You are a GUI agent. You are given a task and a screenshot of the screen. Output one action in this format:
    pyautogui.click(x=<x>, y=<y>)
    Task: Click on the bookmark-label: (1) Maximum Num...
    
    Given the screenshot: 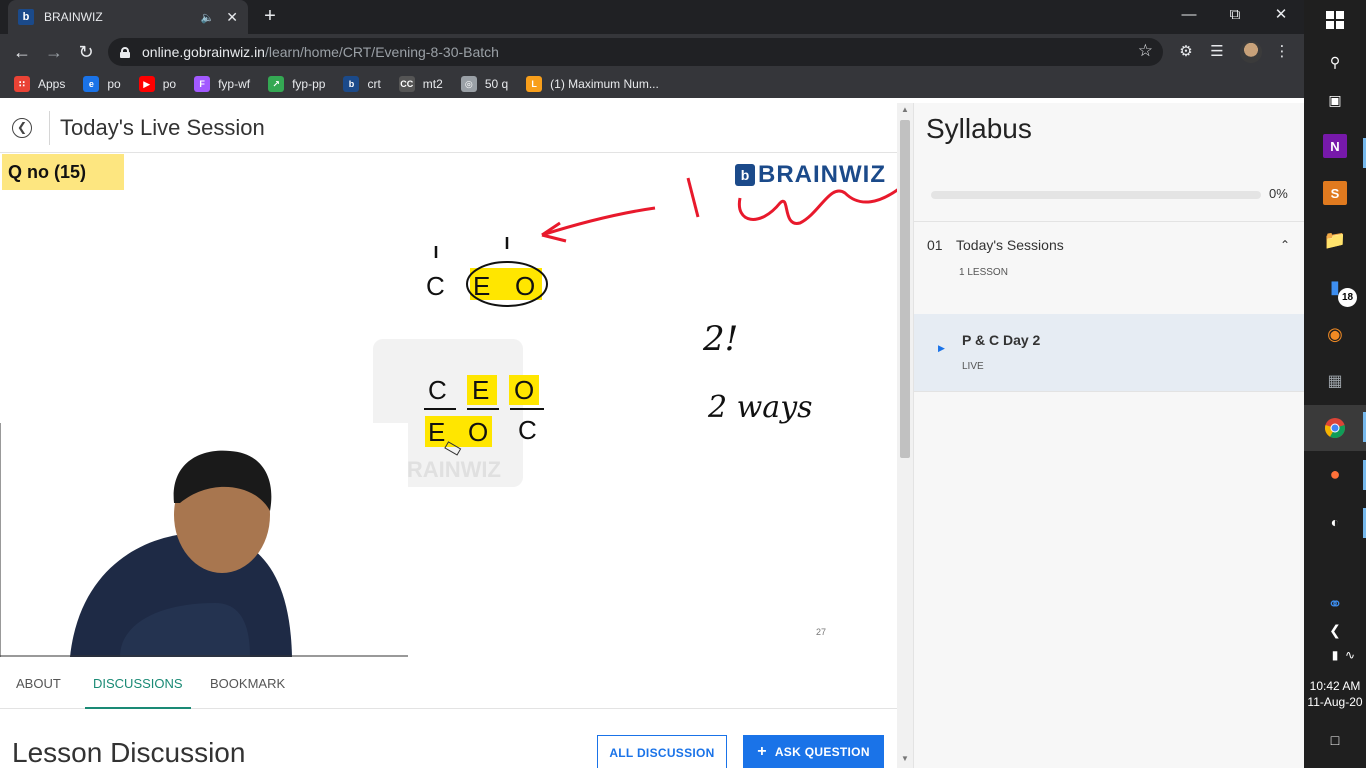 What is the action you would take?
    pyautogui.click(x=604, y=84)
    